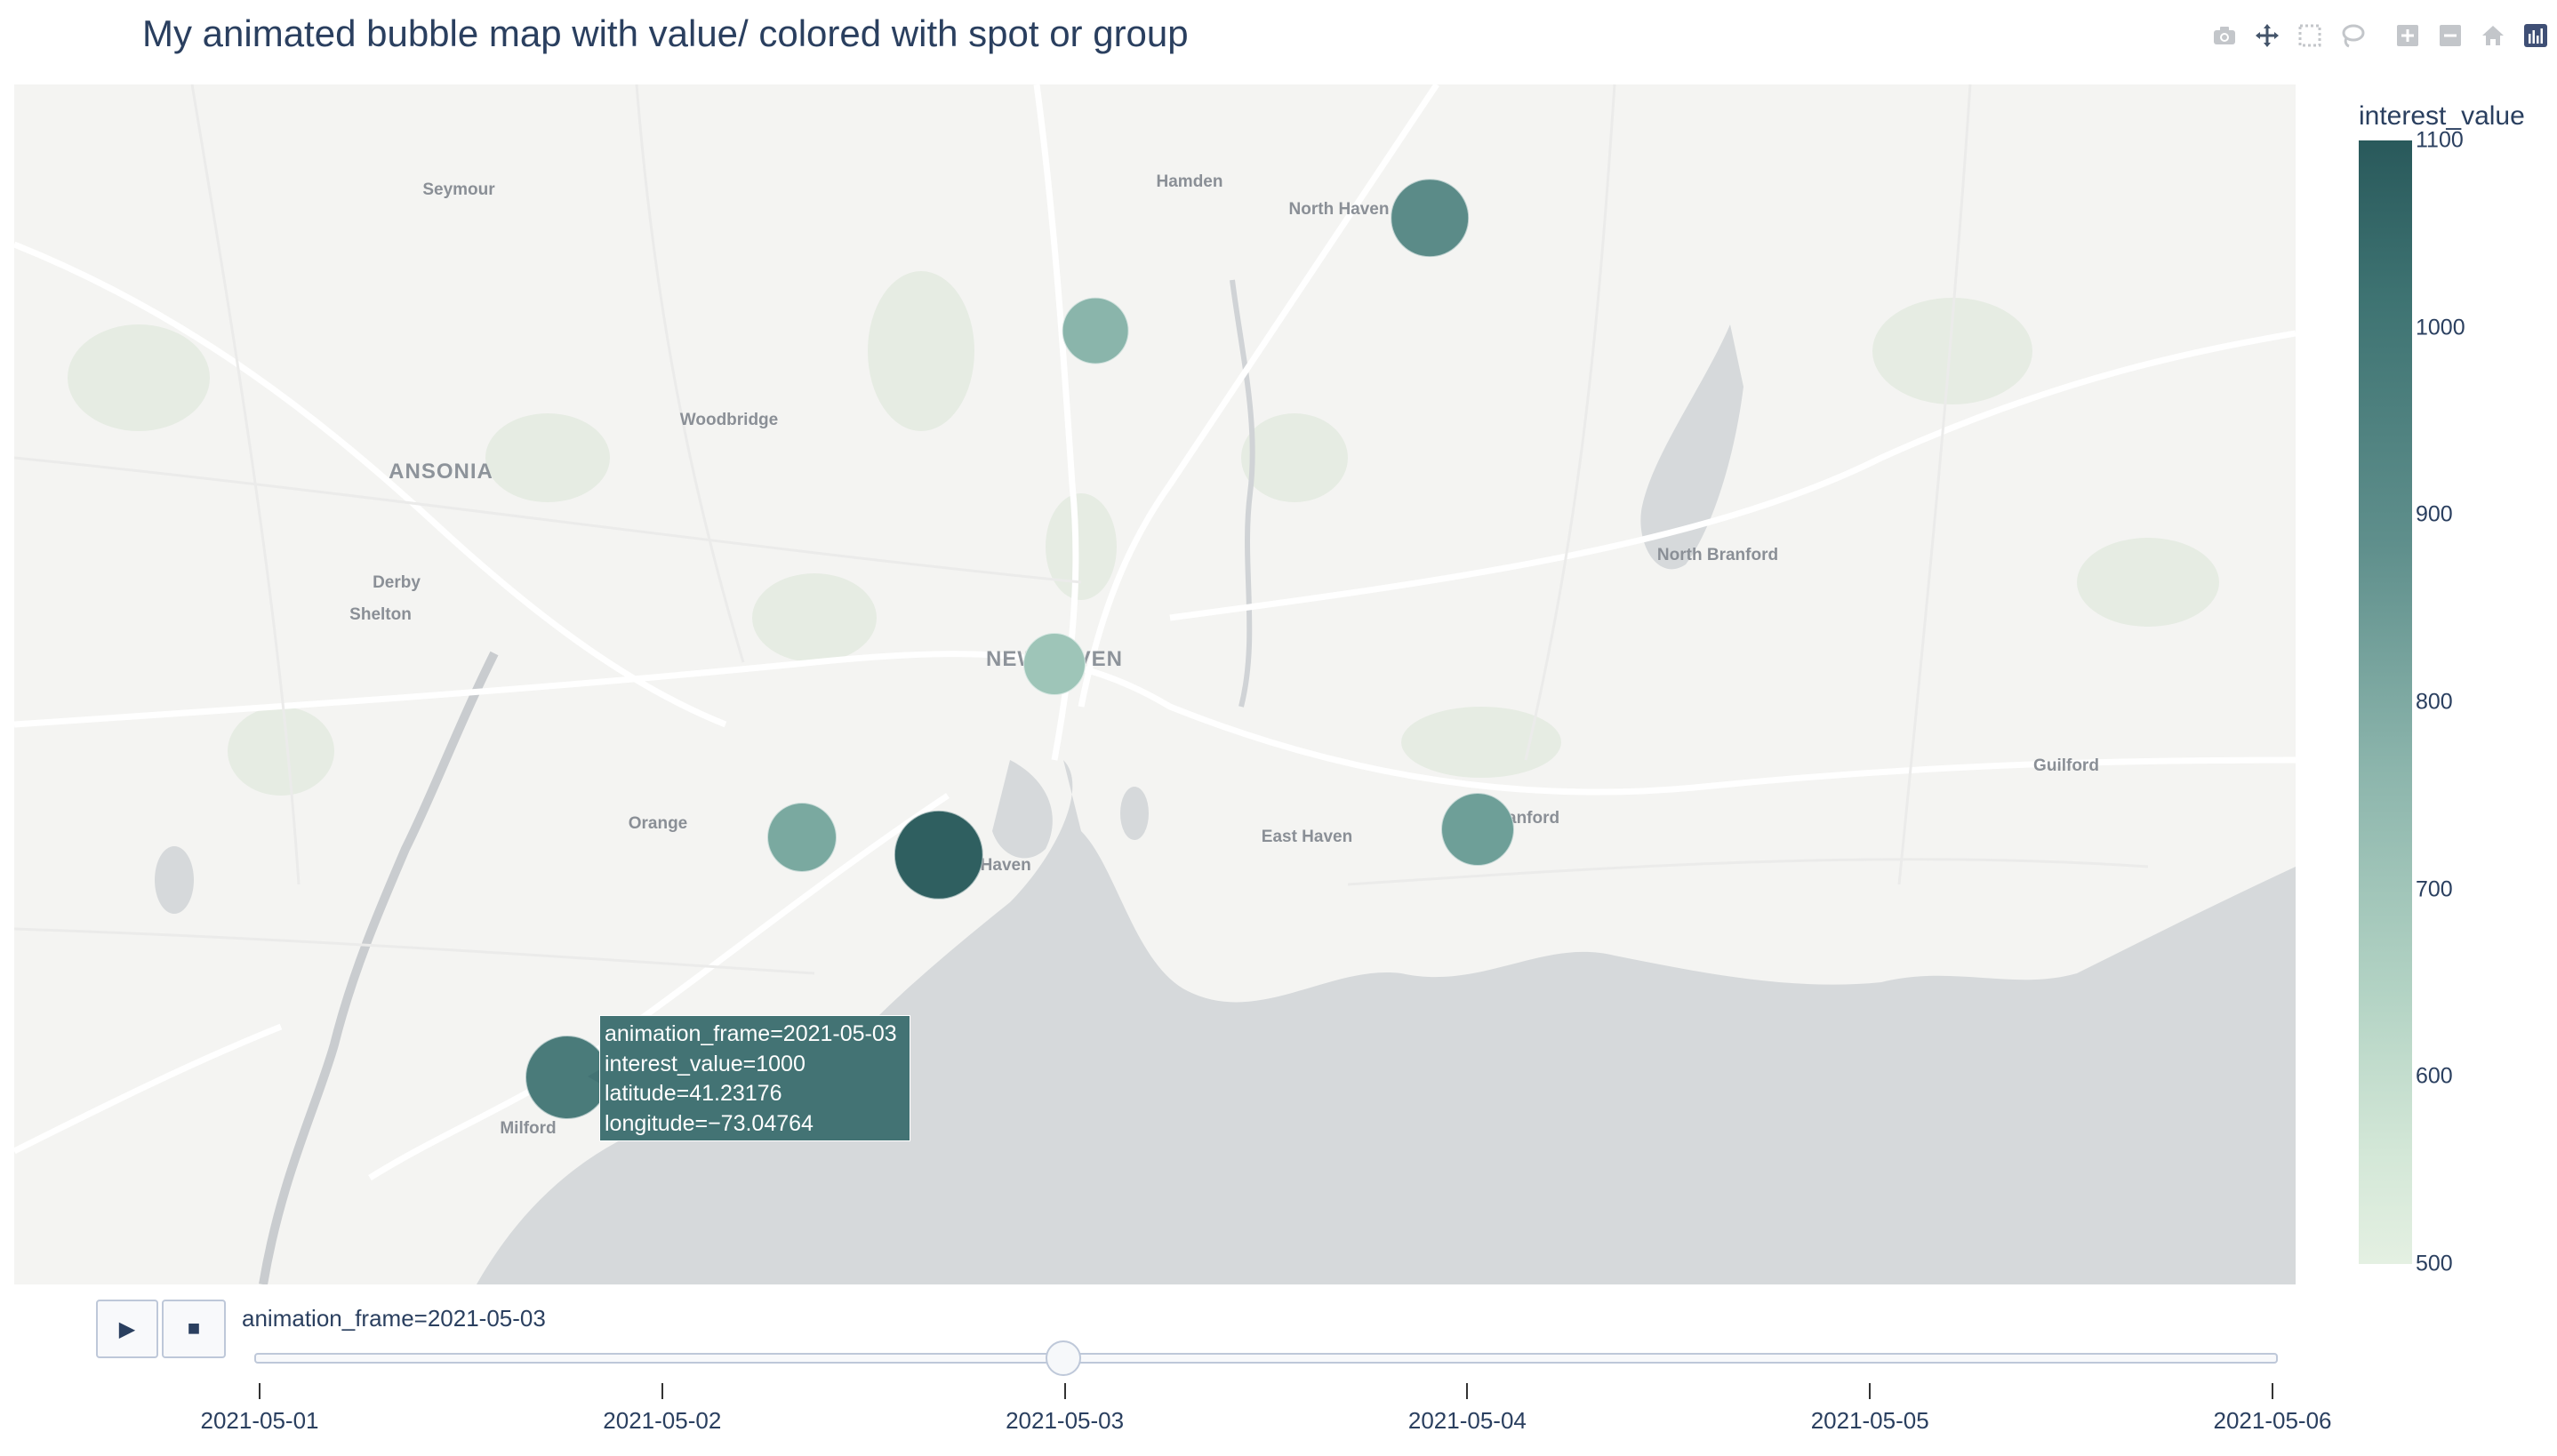 Image resolution: width=2557 pixels, height=1456 pixels. I want to click on zoom-in-icon, so click(2407, 35).